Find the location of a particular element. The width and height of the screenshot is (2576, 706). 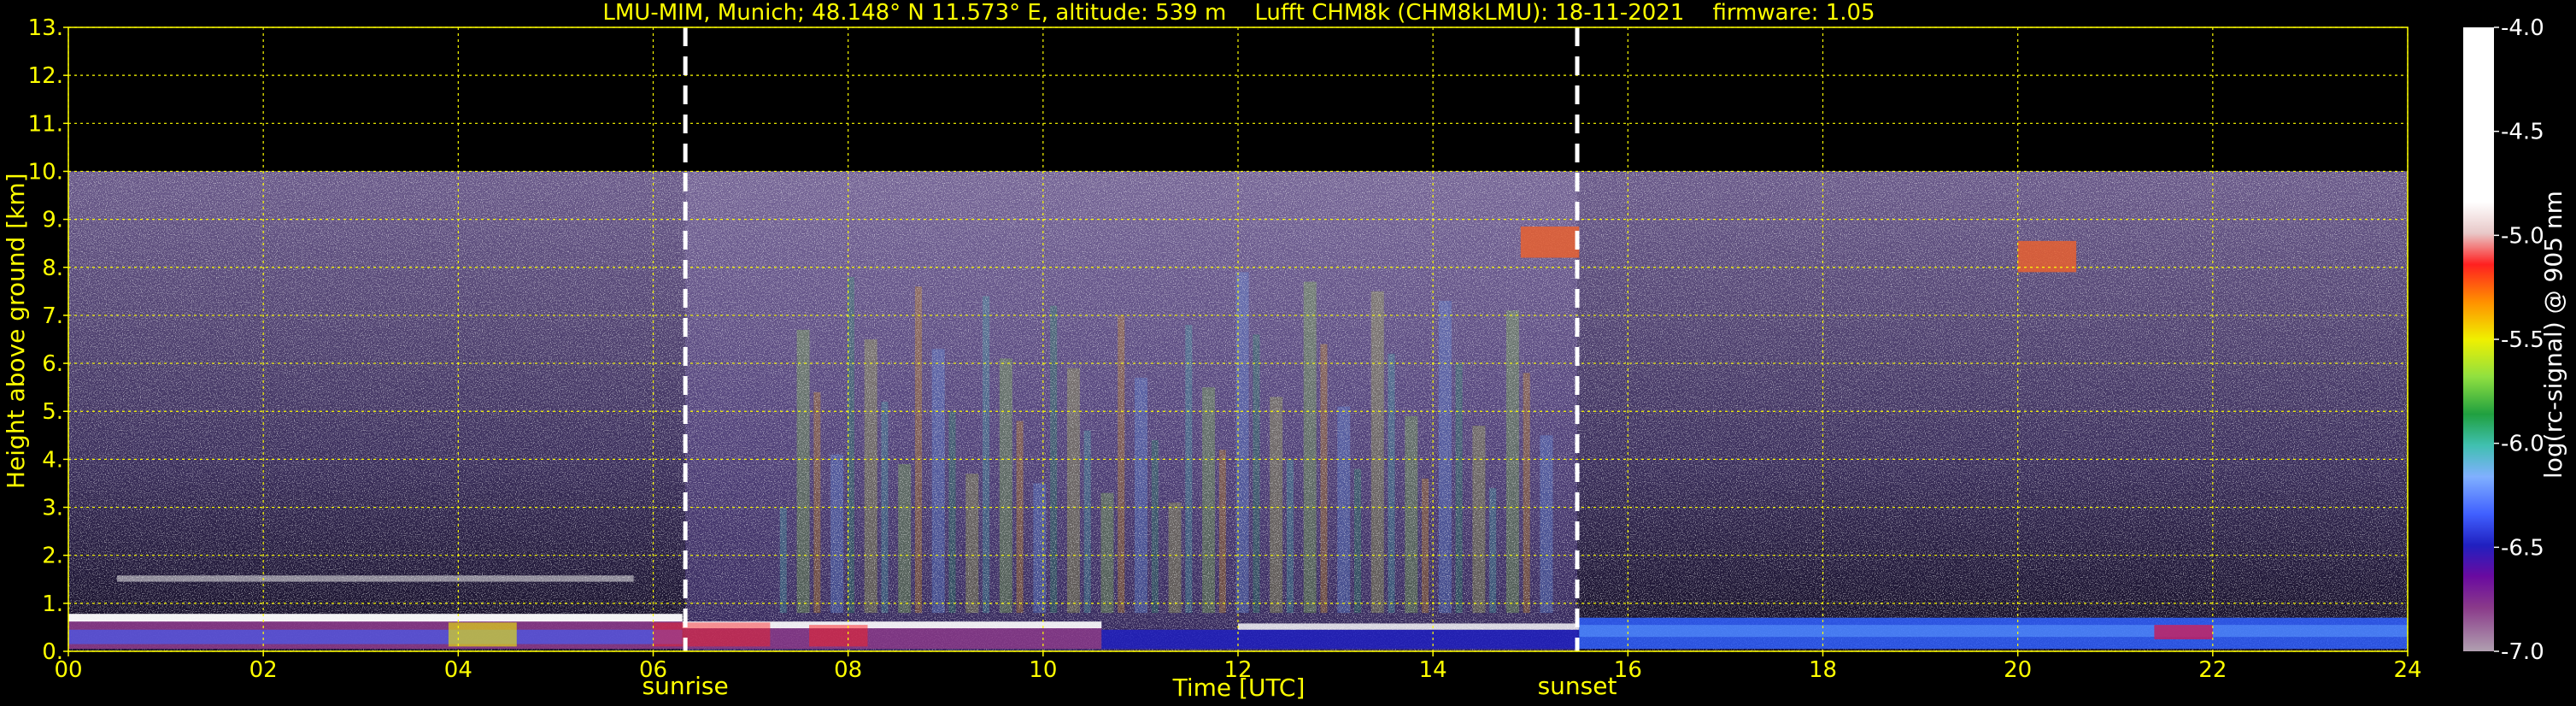

y-tick-label: 11. is located at coordinates (45, 124).